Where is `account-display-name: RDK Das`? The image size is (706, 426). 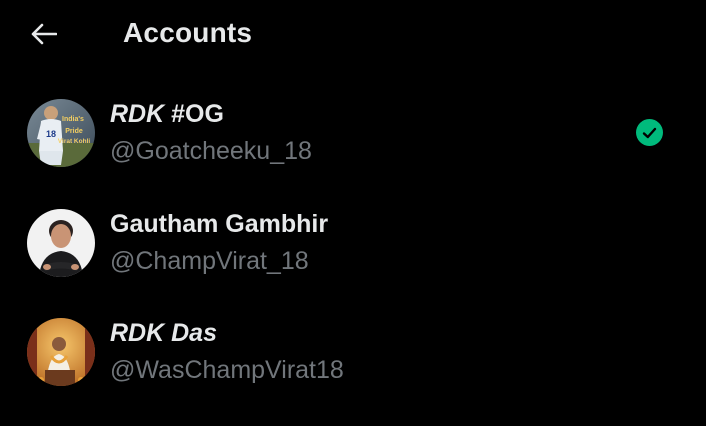
account-display-name: RDK Das is located at coordinates (163, 333).